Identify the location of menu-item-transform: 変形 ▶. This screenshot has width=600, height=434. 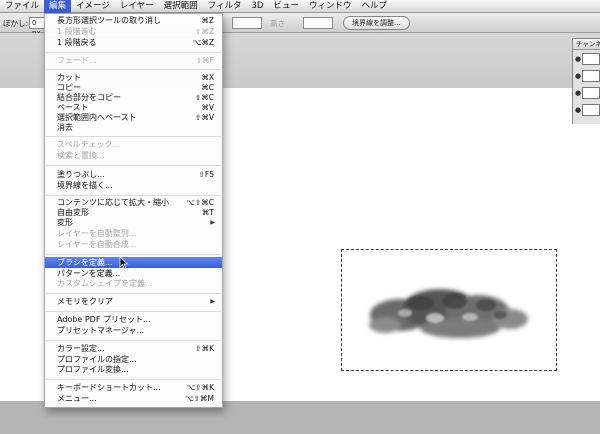
(133, 223).